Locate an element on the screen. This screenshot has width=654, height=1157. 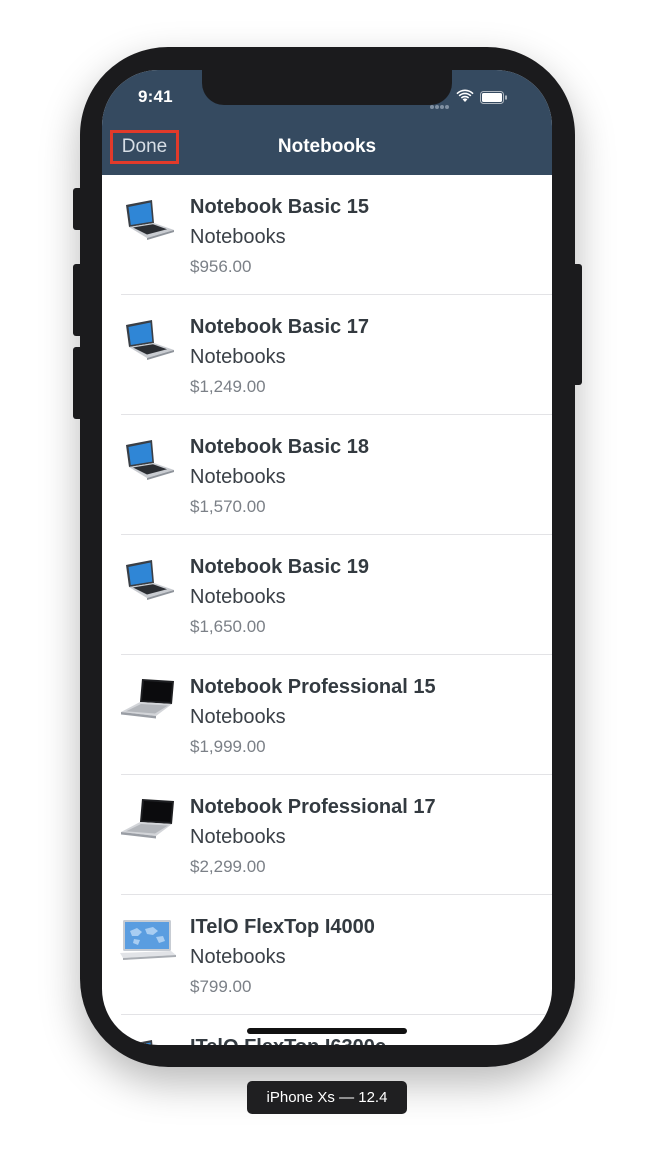
item-name: Notebook Basic 17 is located at coordinates (279, 327).